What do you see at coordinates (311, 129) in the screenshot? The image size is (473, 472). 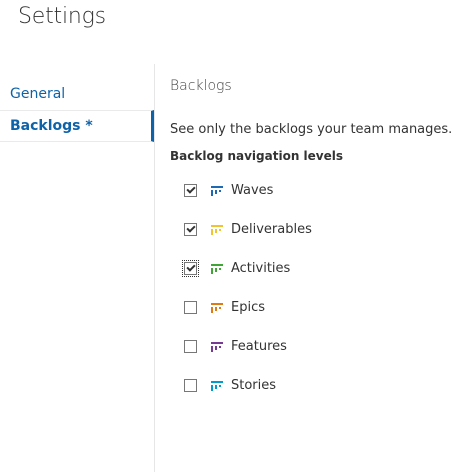 I see `section-description: See only the backlogs your team manages.` at bounding box center [311, 129].